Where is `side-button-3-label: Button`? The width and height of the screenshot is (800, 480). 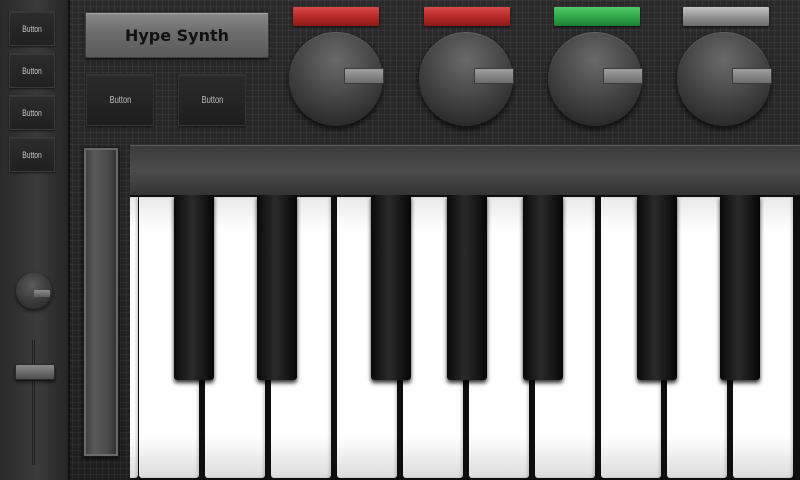
side-button-3-label: Button is located at coordinates (32, 112).